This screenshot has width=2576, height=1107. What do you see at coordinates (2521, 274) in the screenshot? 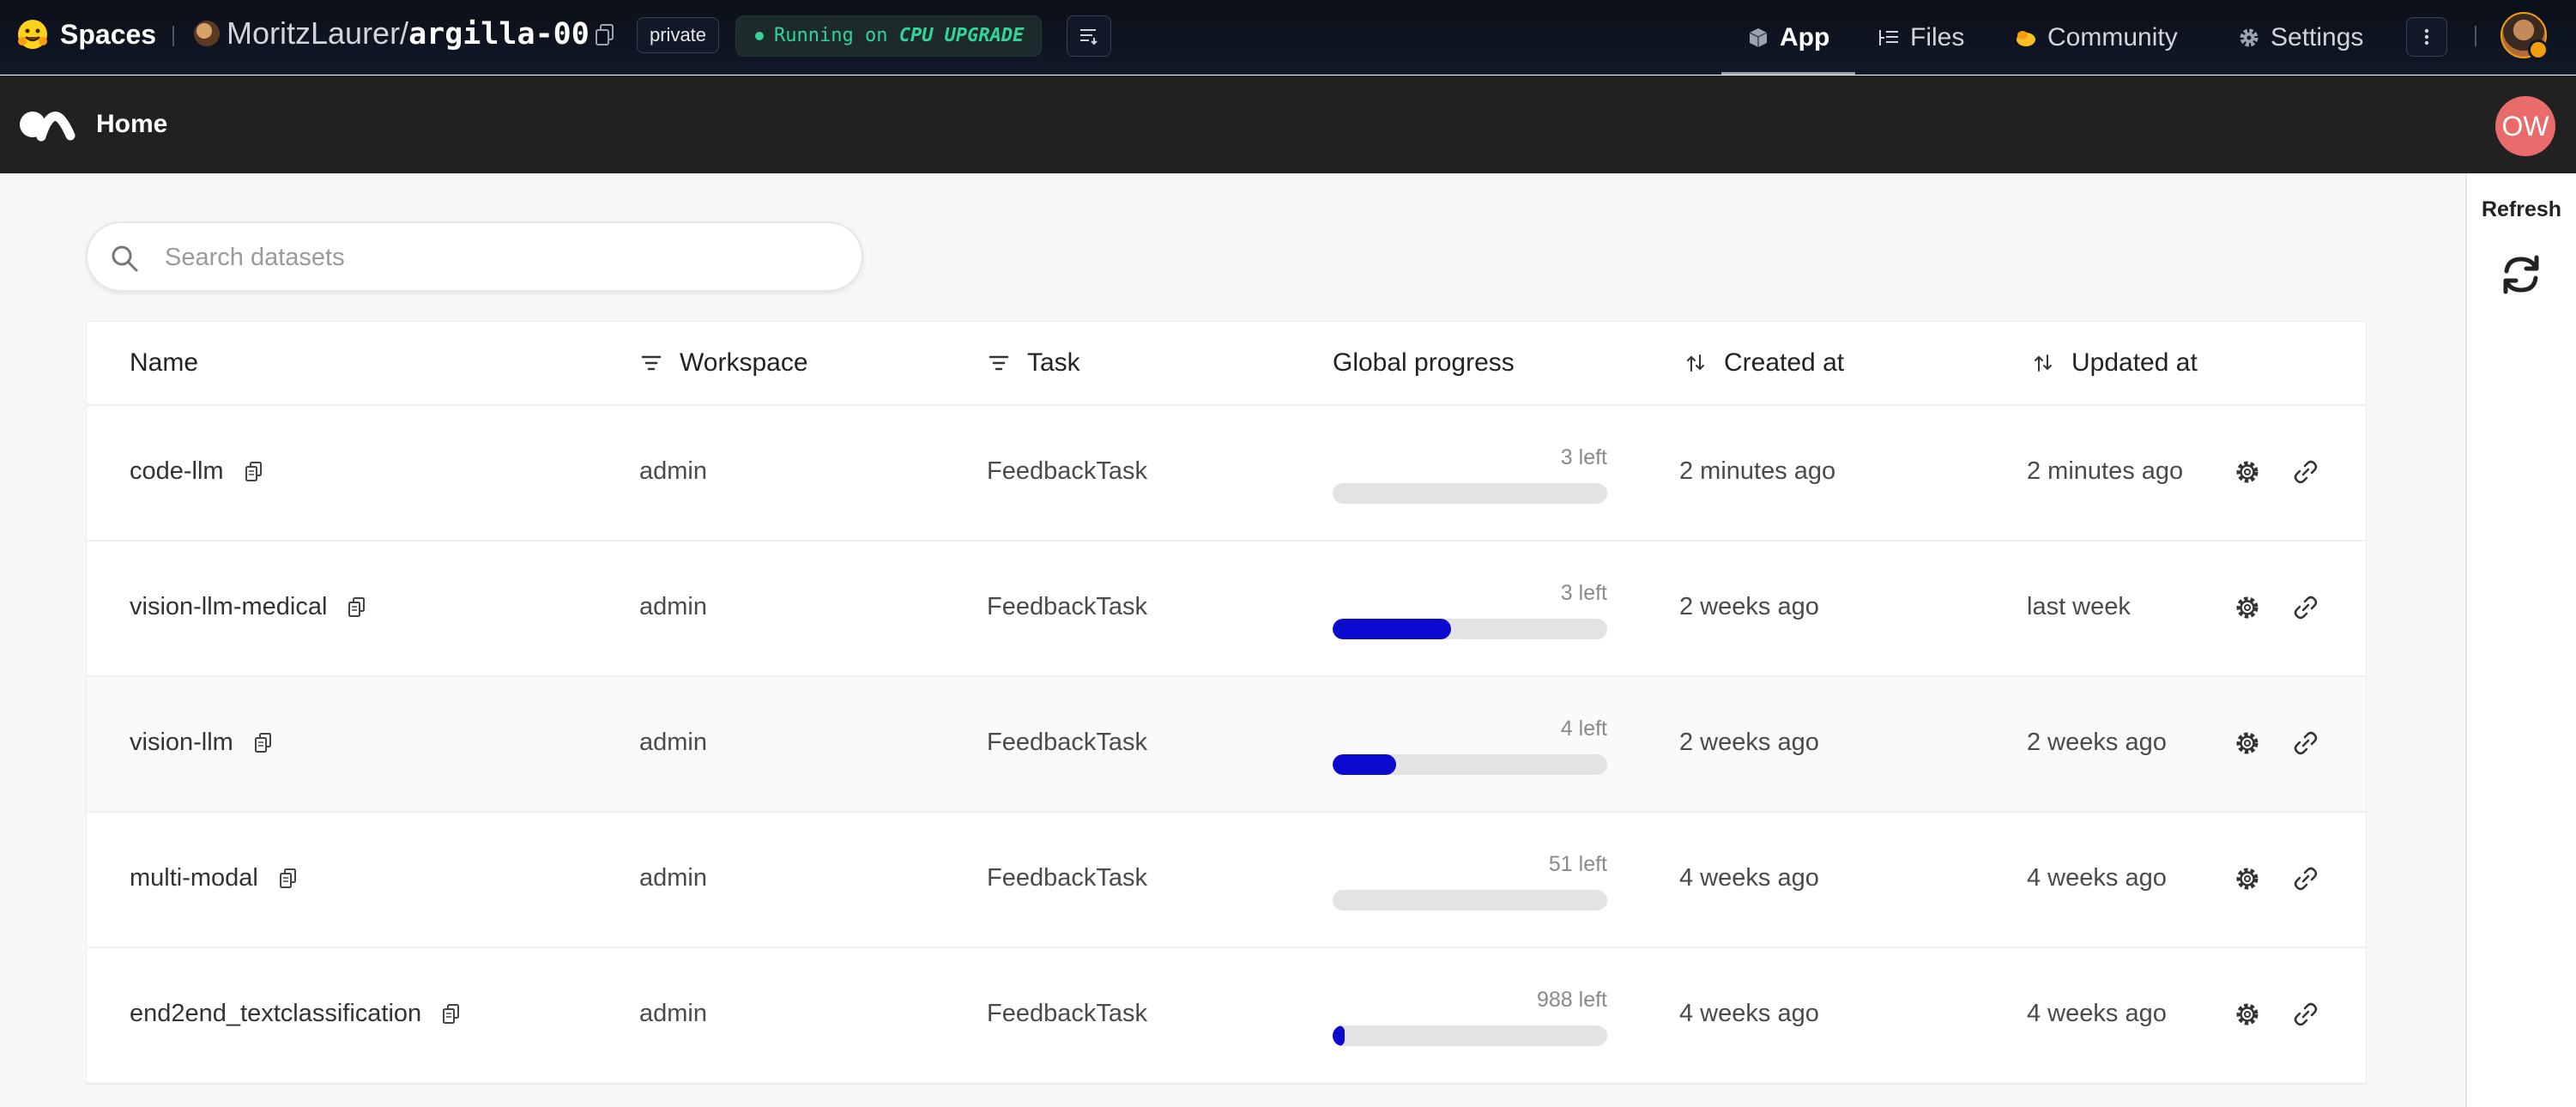
I see `refresh-icon` at bounding box center [2521, 274].